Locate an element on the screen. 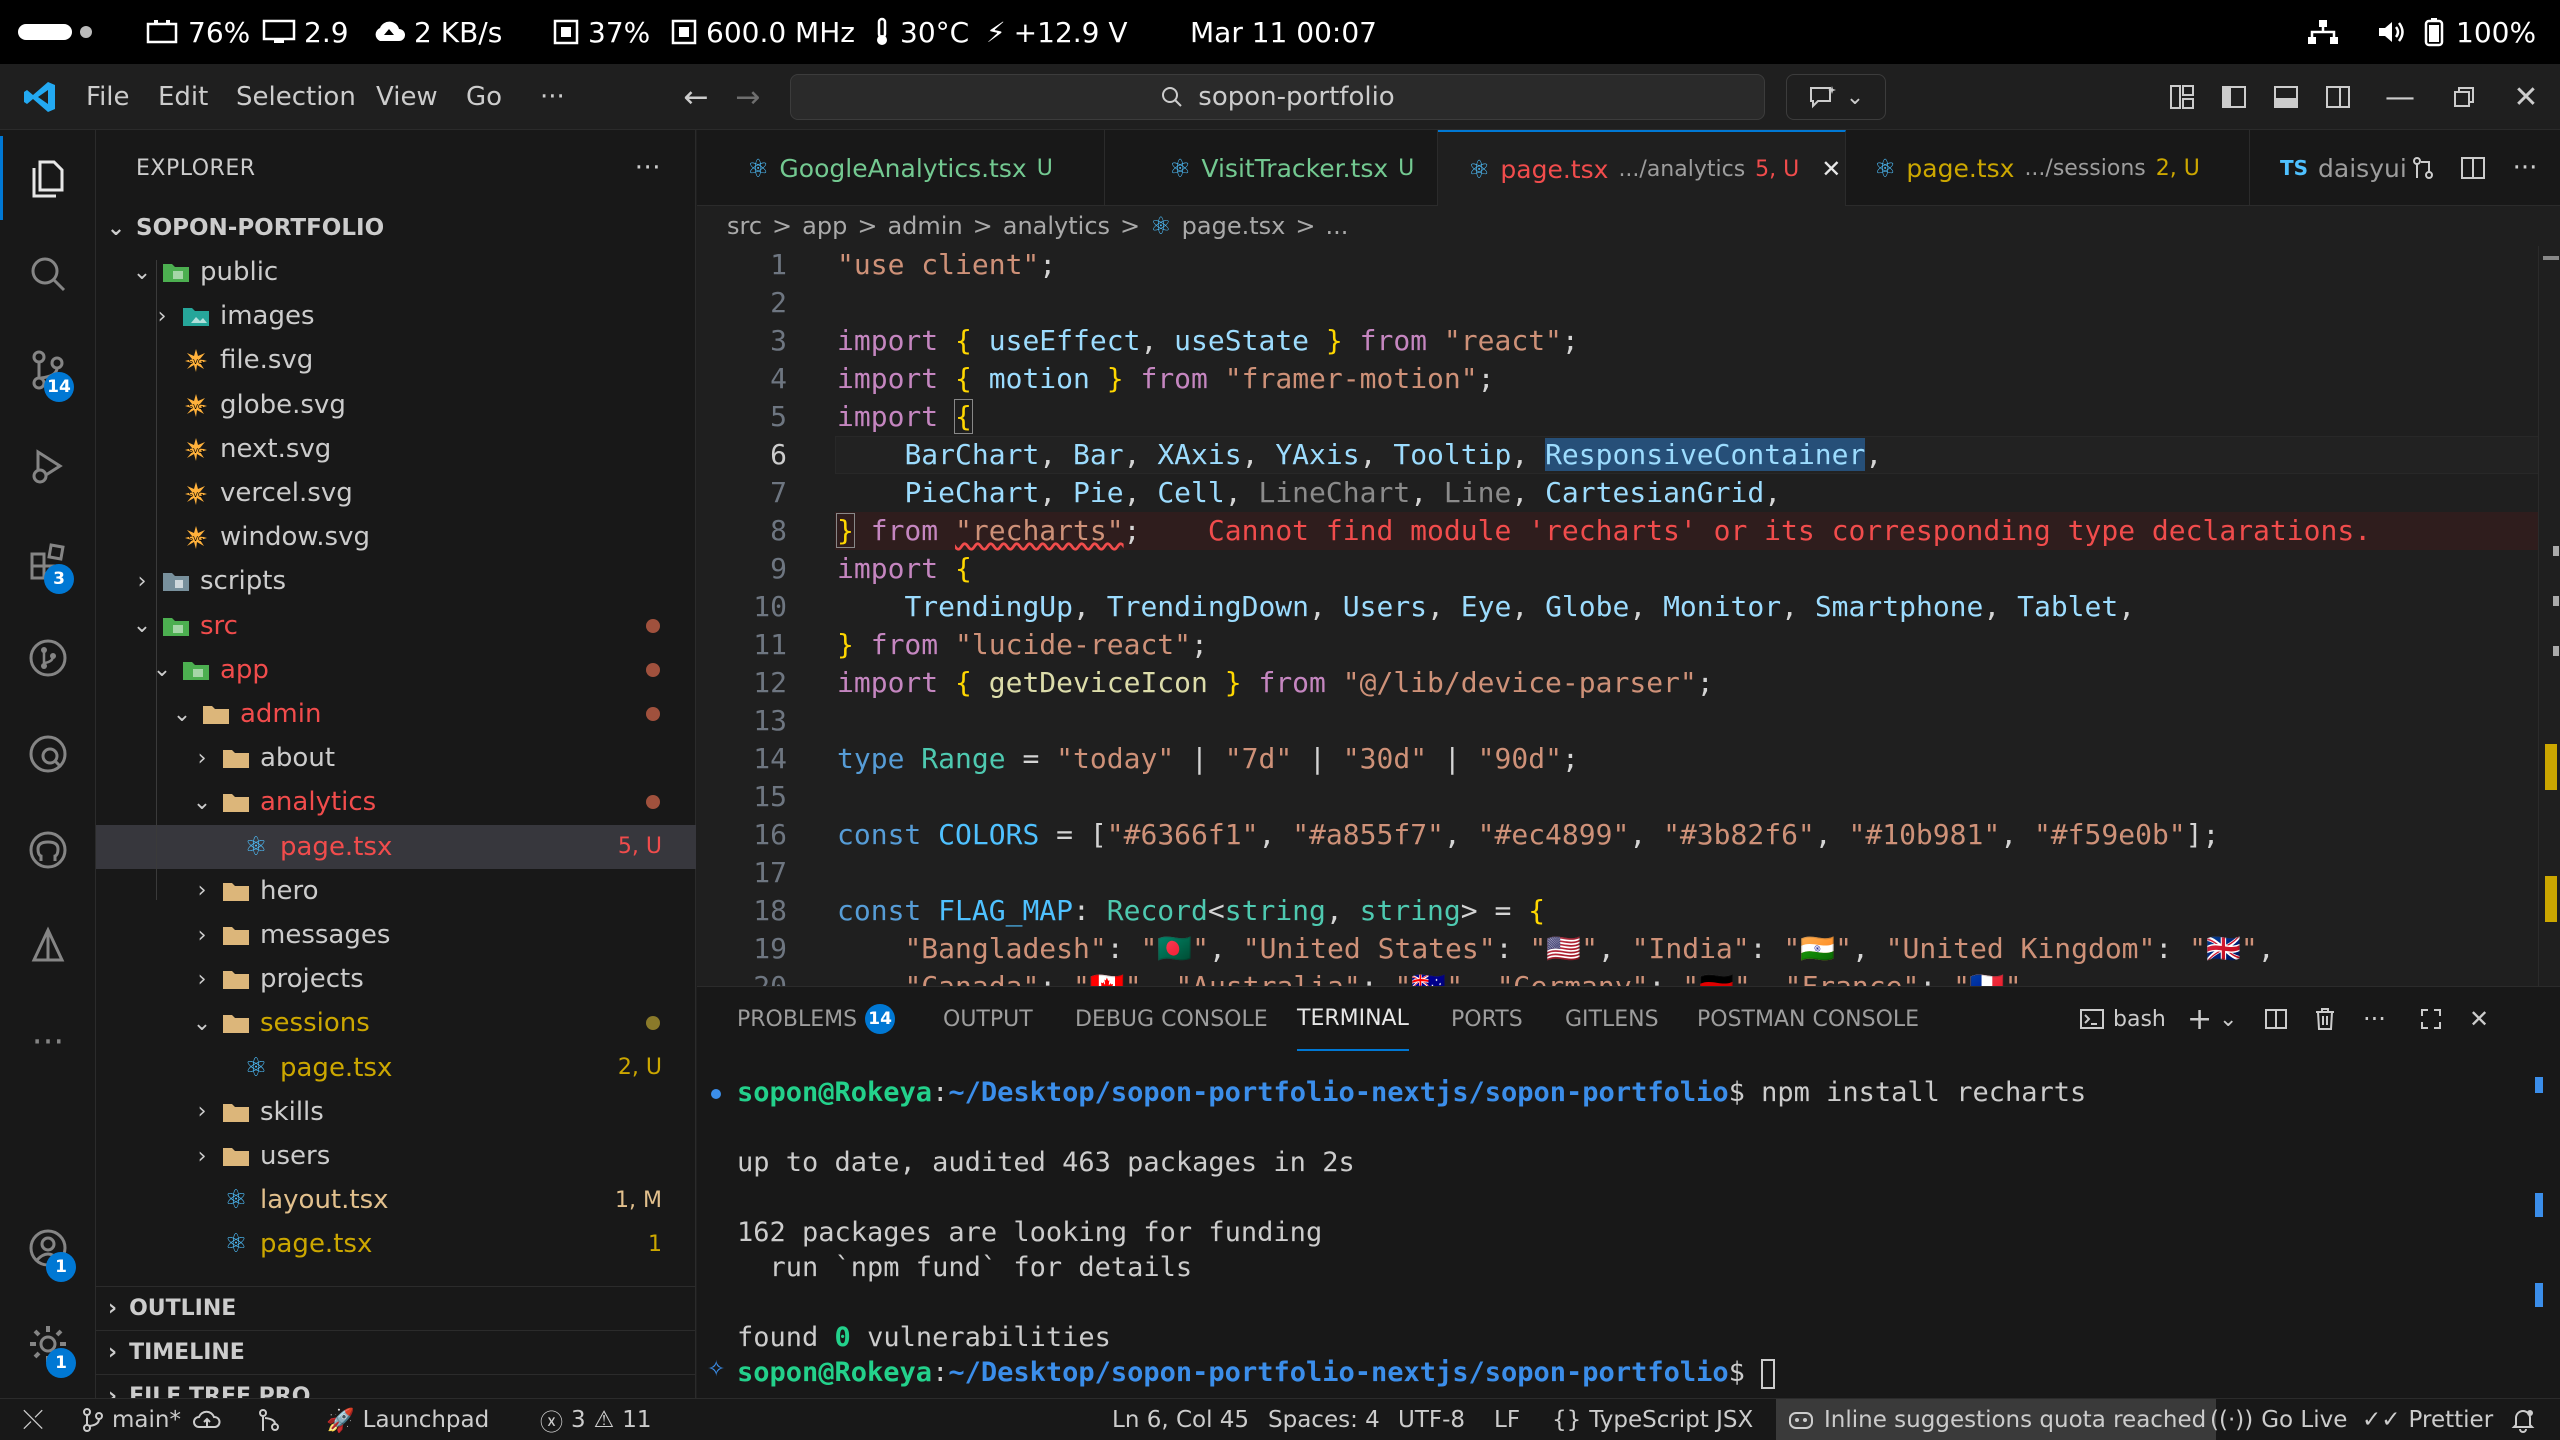  tree-folder-item: ⌄ src is located at coordinates (396, 626).